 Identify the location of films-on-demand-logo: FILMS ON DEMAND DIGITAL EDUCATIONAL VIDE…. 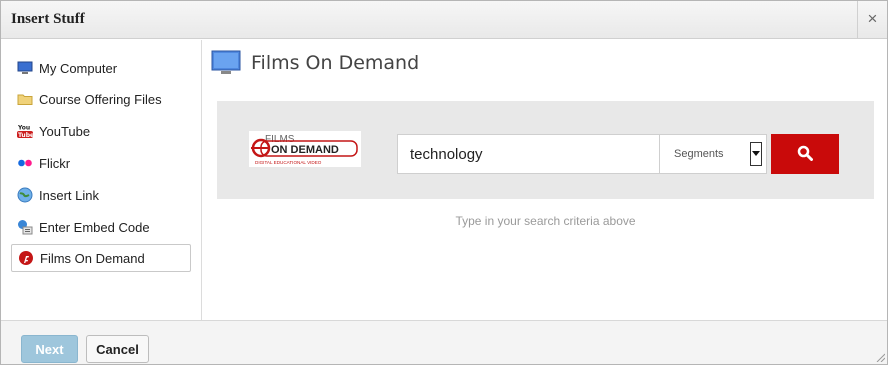
(305, 149).